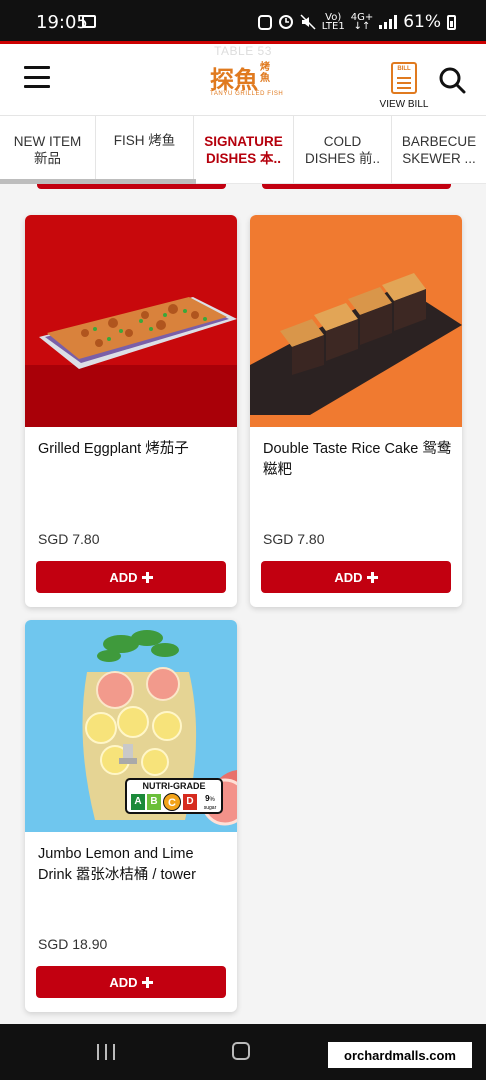 The width and height of the screenshot is (486, 1080). I want to click on nutri-grade-badge: NUTRI-GRADE A B C D 9% sugar, so click(174, 796).